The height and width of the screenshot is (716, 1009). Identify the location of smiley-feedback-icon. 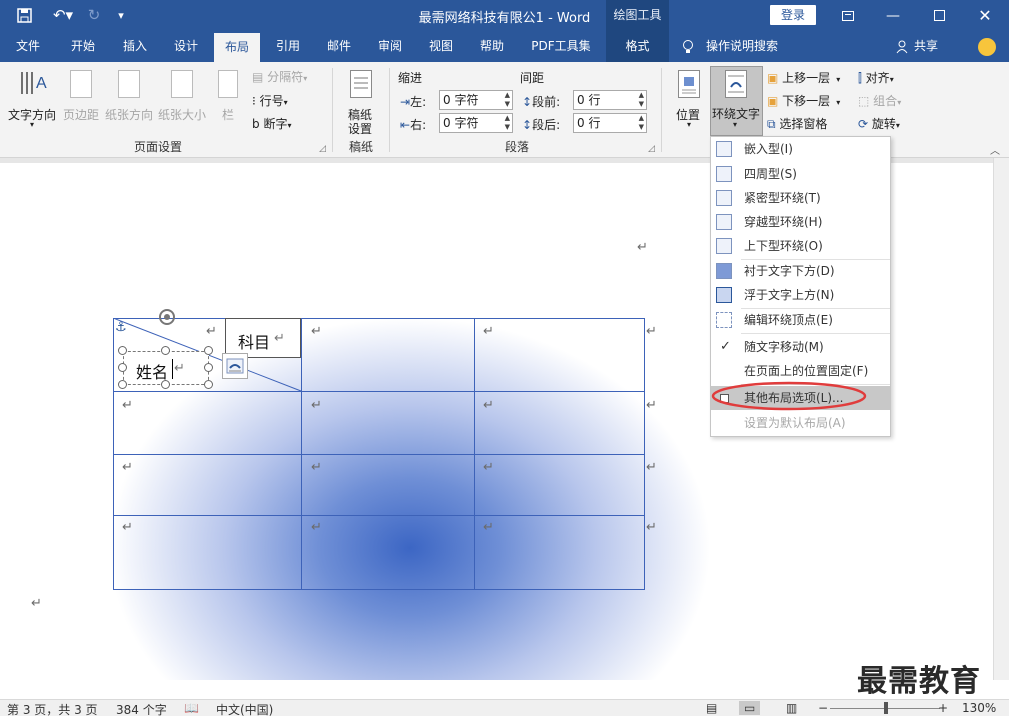
(987, 47).